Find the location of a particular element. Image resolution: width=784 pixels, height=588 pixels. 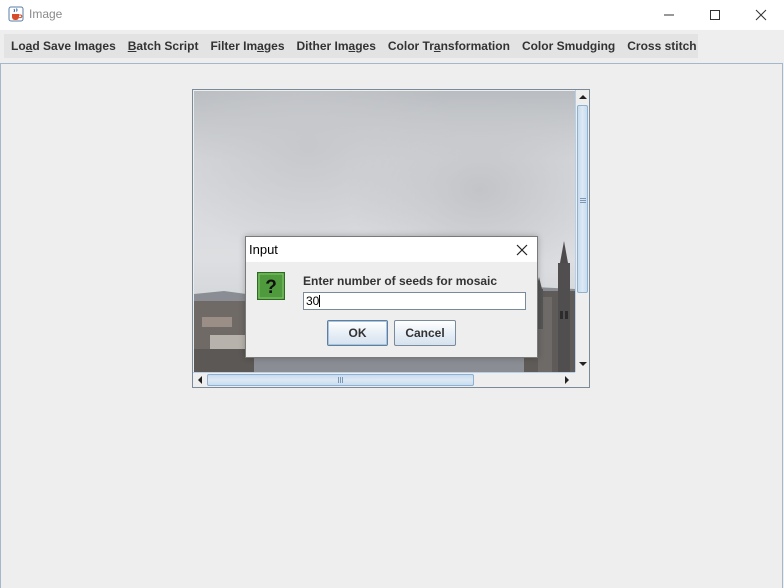

scroll-left-button is located at coordinates (200, 379).